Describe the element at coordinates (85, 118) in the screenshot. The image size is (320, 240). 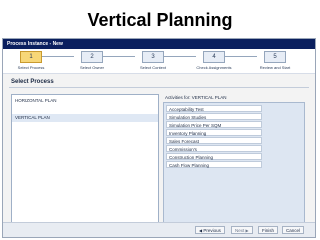
I see `process-item-vertical-plan: VERTICAL PLAN` at that location.